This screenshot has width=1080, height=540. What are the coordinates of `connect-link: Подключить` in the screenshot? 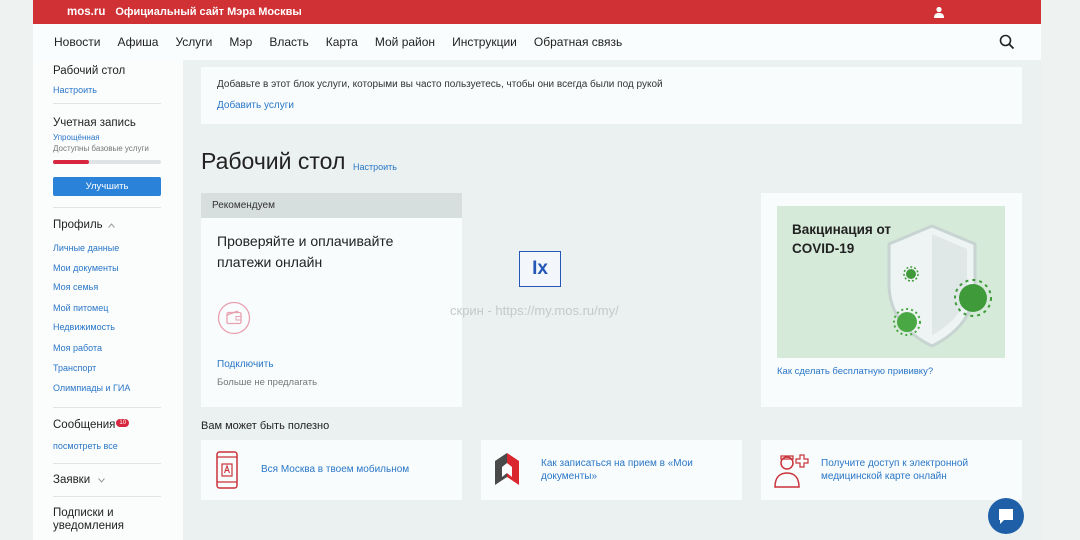 It's located at (245, 364).